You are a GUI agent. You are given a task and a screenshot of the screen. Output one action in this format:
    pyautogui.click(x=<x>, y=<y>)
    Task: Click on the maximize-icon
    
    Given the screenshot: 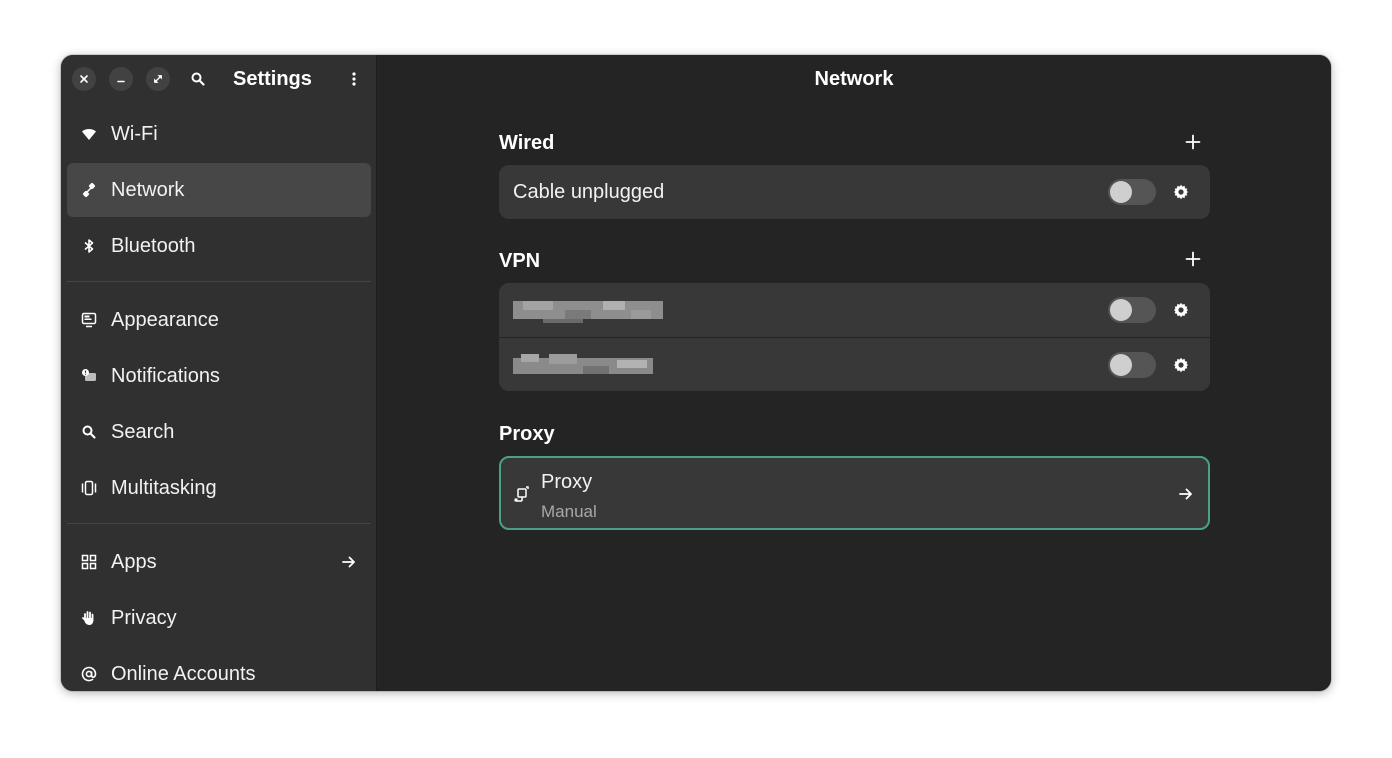 What is the action you would take?
    pyautogui.click(x=158, y=79)
    